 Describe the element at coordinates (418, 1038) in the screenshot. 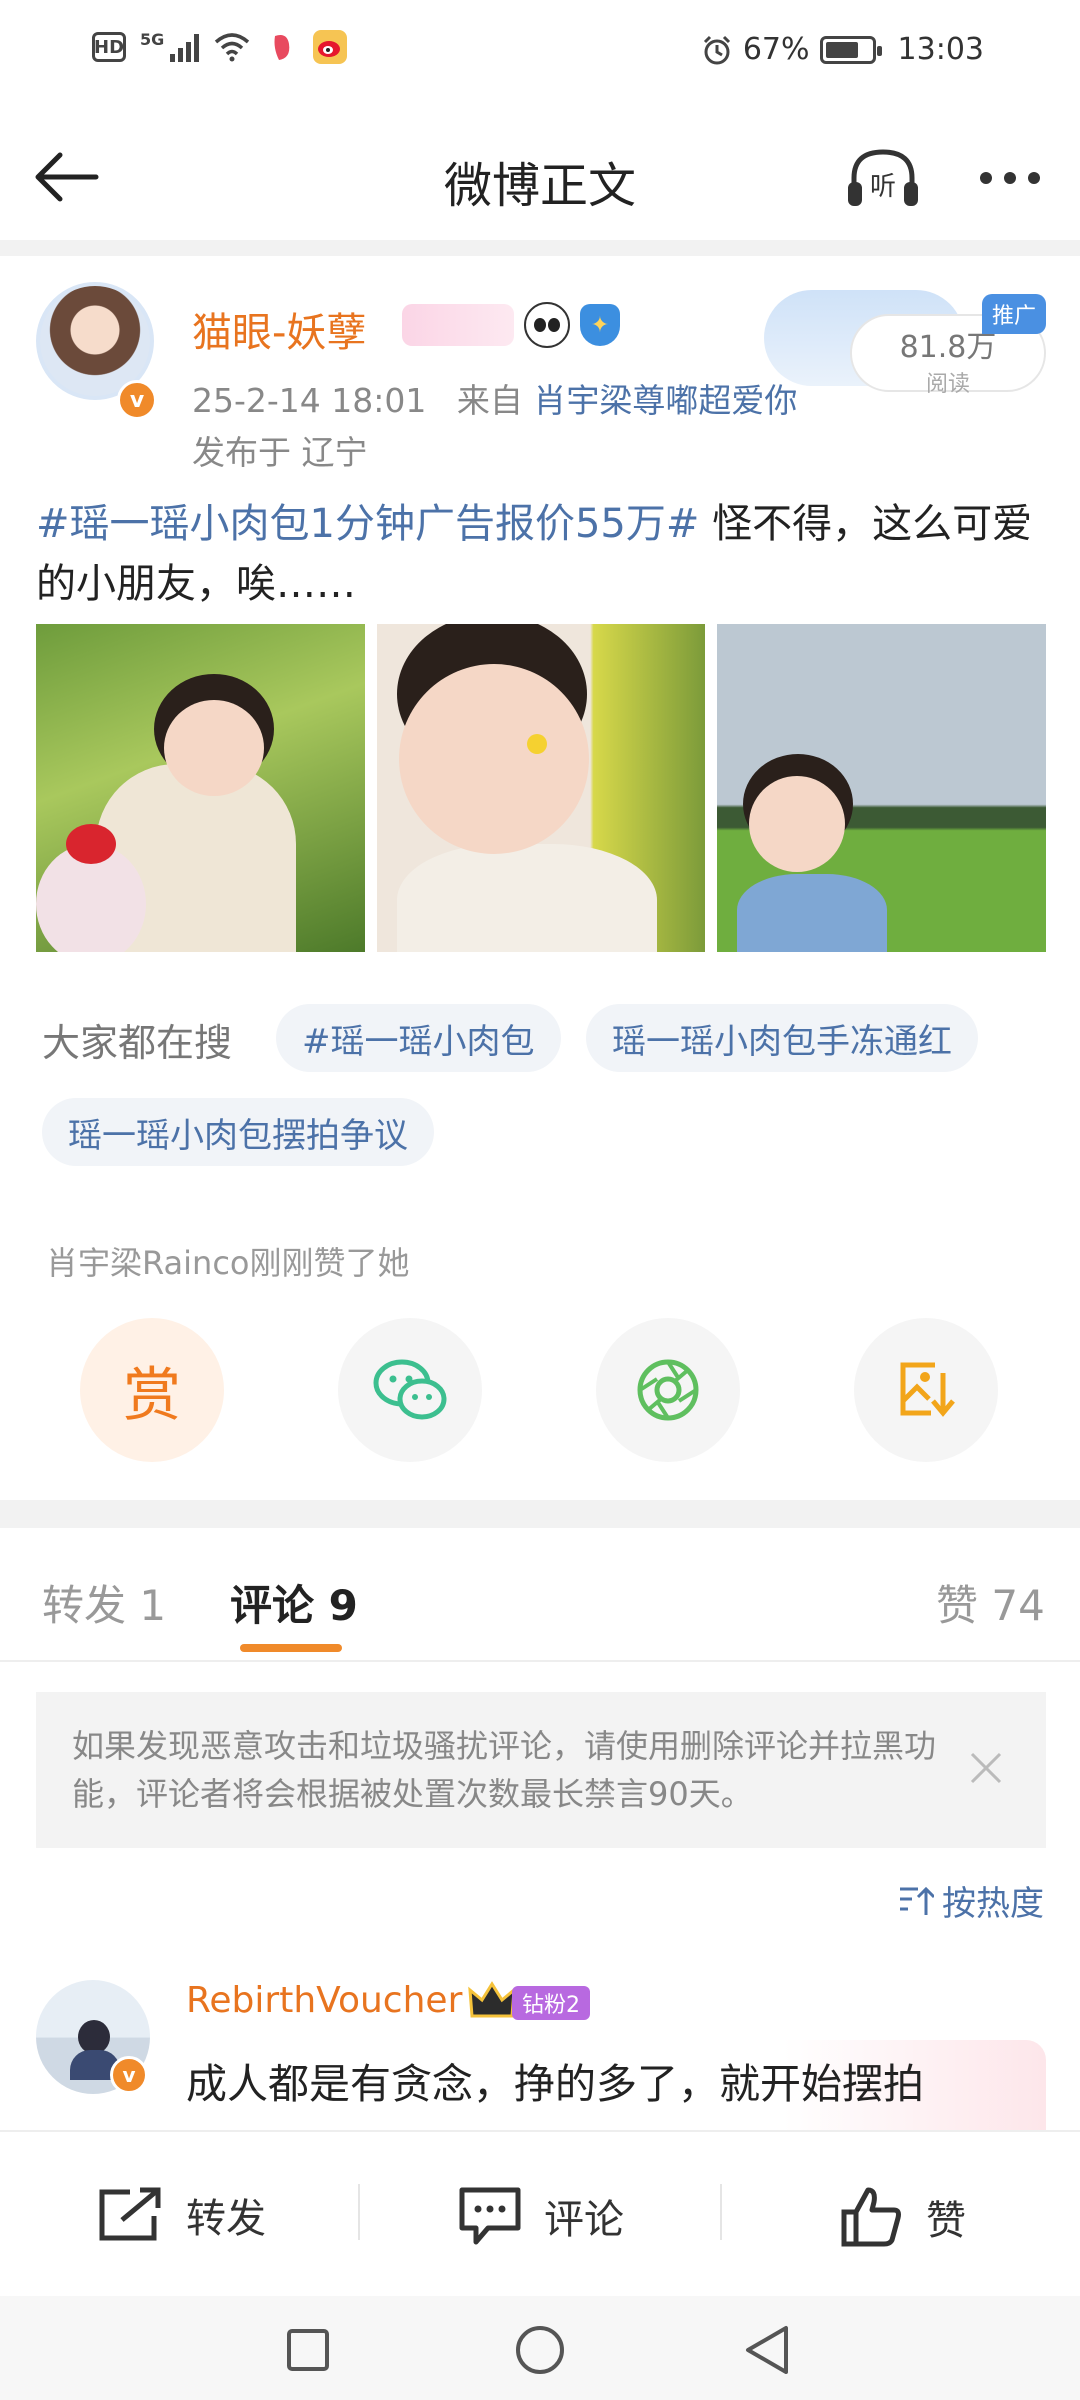

I see `search-chip: #瑶一瑶小肉包` at that location.